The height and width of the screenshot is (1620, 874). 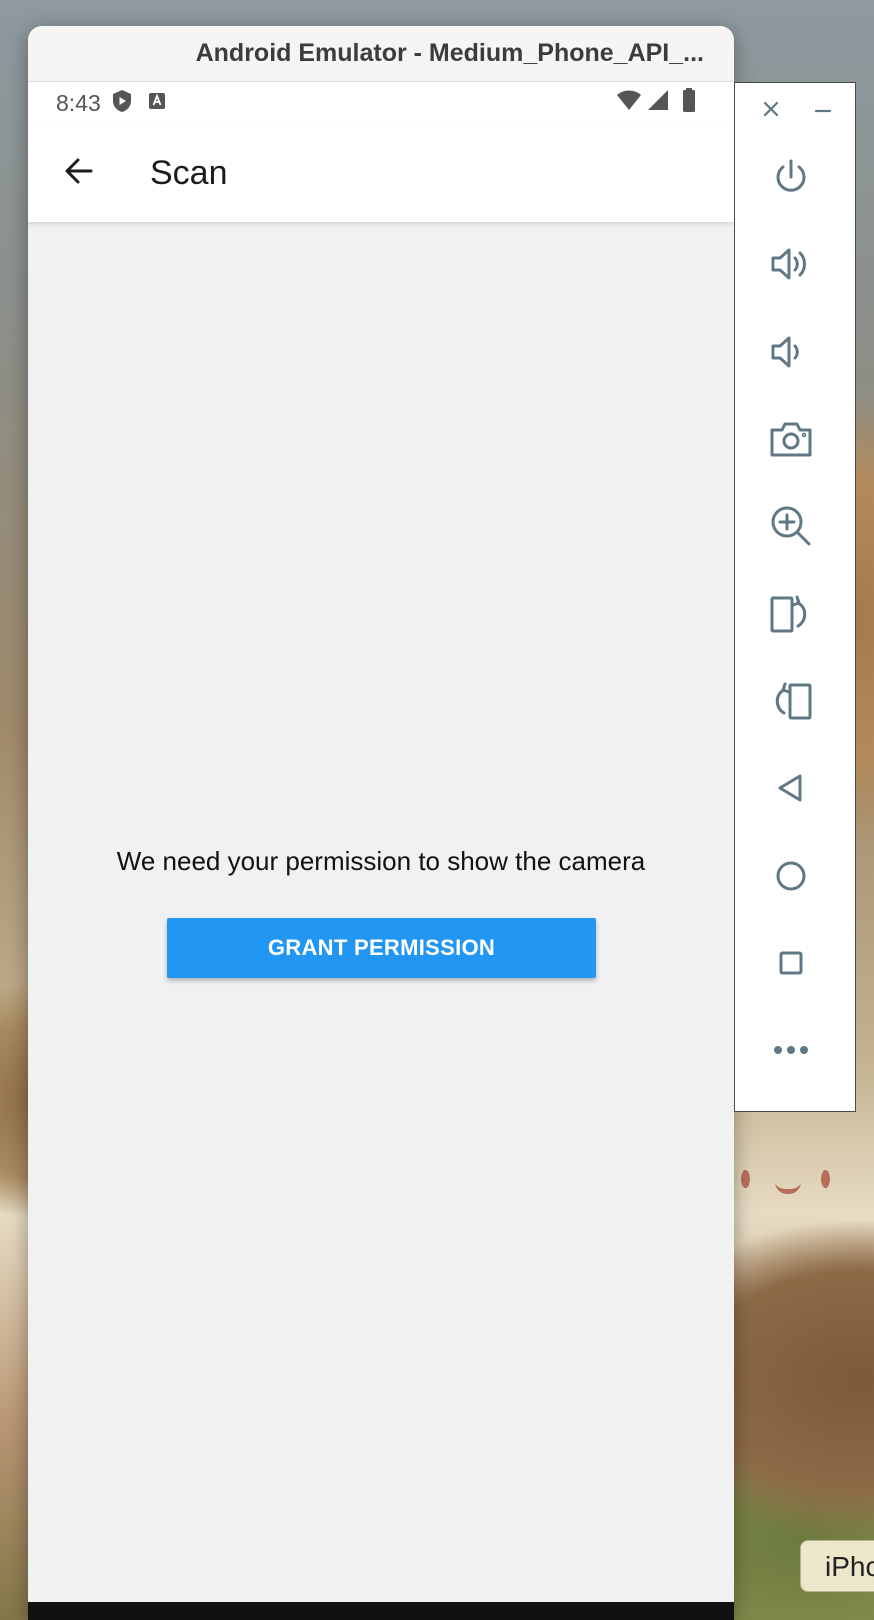 I want to click on rotate-left-icon, so click(x=791, y=616).